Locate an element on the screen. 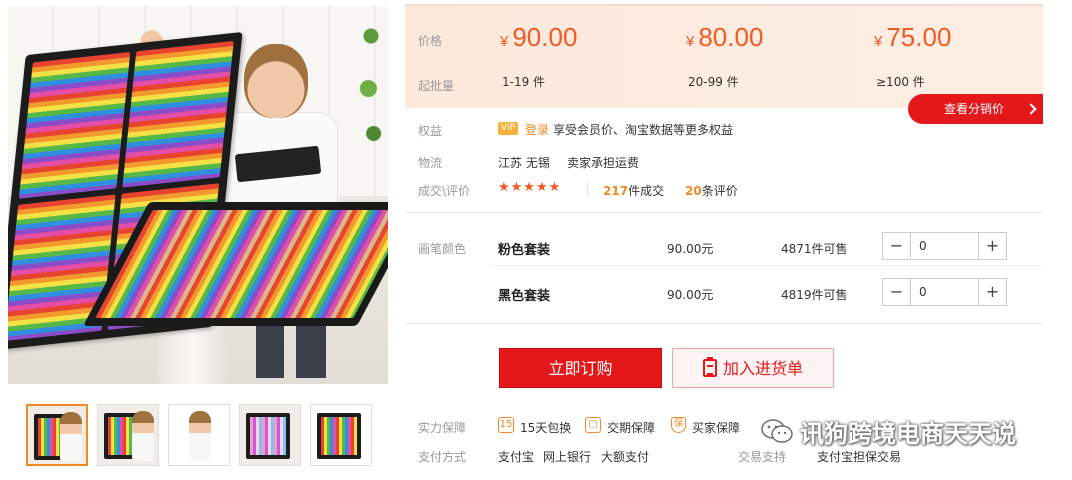 Image resolution: width=1072 pixels, height=480 pixels. payment-method: 网上银行 is located at coordinates (567, 457).